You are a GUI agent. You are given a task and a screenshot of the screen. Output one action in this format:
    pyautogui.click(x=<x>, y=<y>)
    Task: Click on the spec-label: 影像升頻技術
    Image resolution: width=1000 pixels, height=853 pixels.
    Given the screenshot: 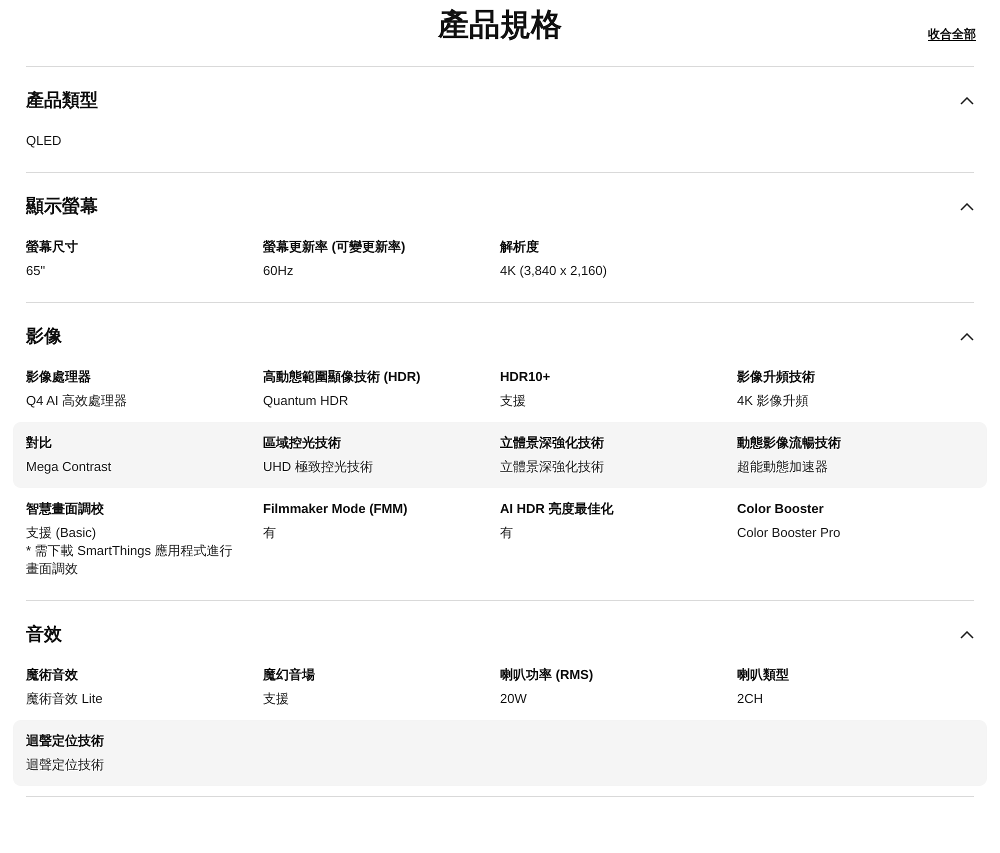 What is the action you would take?
    pyautogui.click(x=776, y=377)
    